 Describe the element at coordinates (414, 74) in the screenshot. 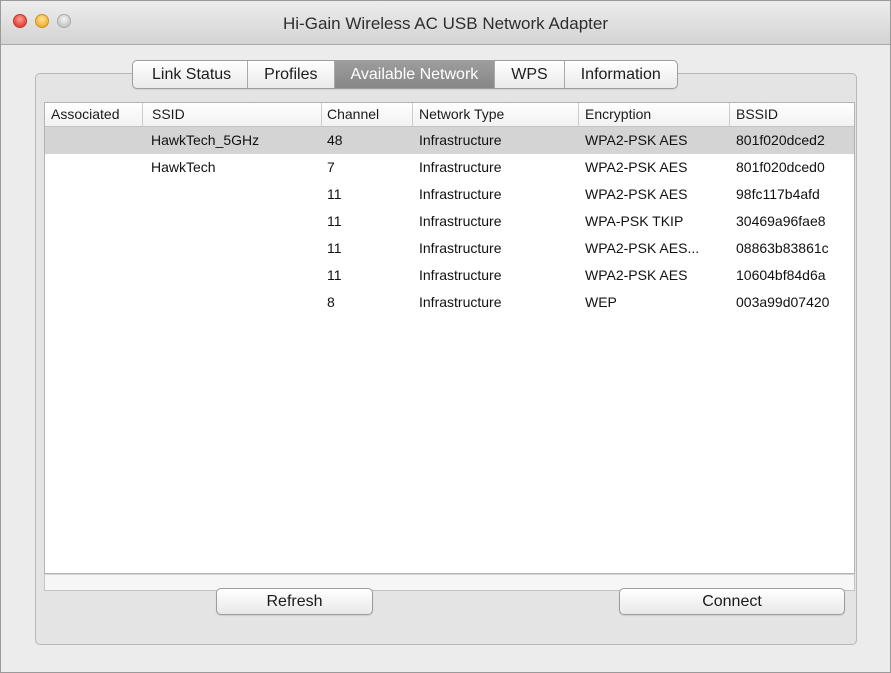

I see `tab-available-network: Available Network` at that location.